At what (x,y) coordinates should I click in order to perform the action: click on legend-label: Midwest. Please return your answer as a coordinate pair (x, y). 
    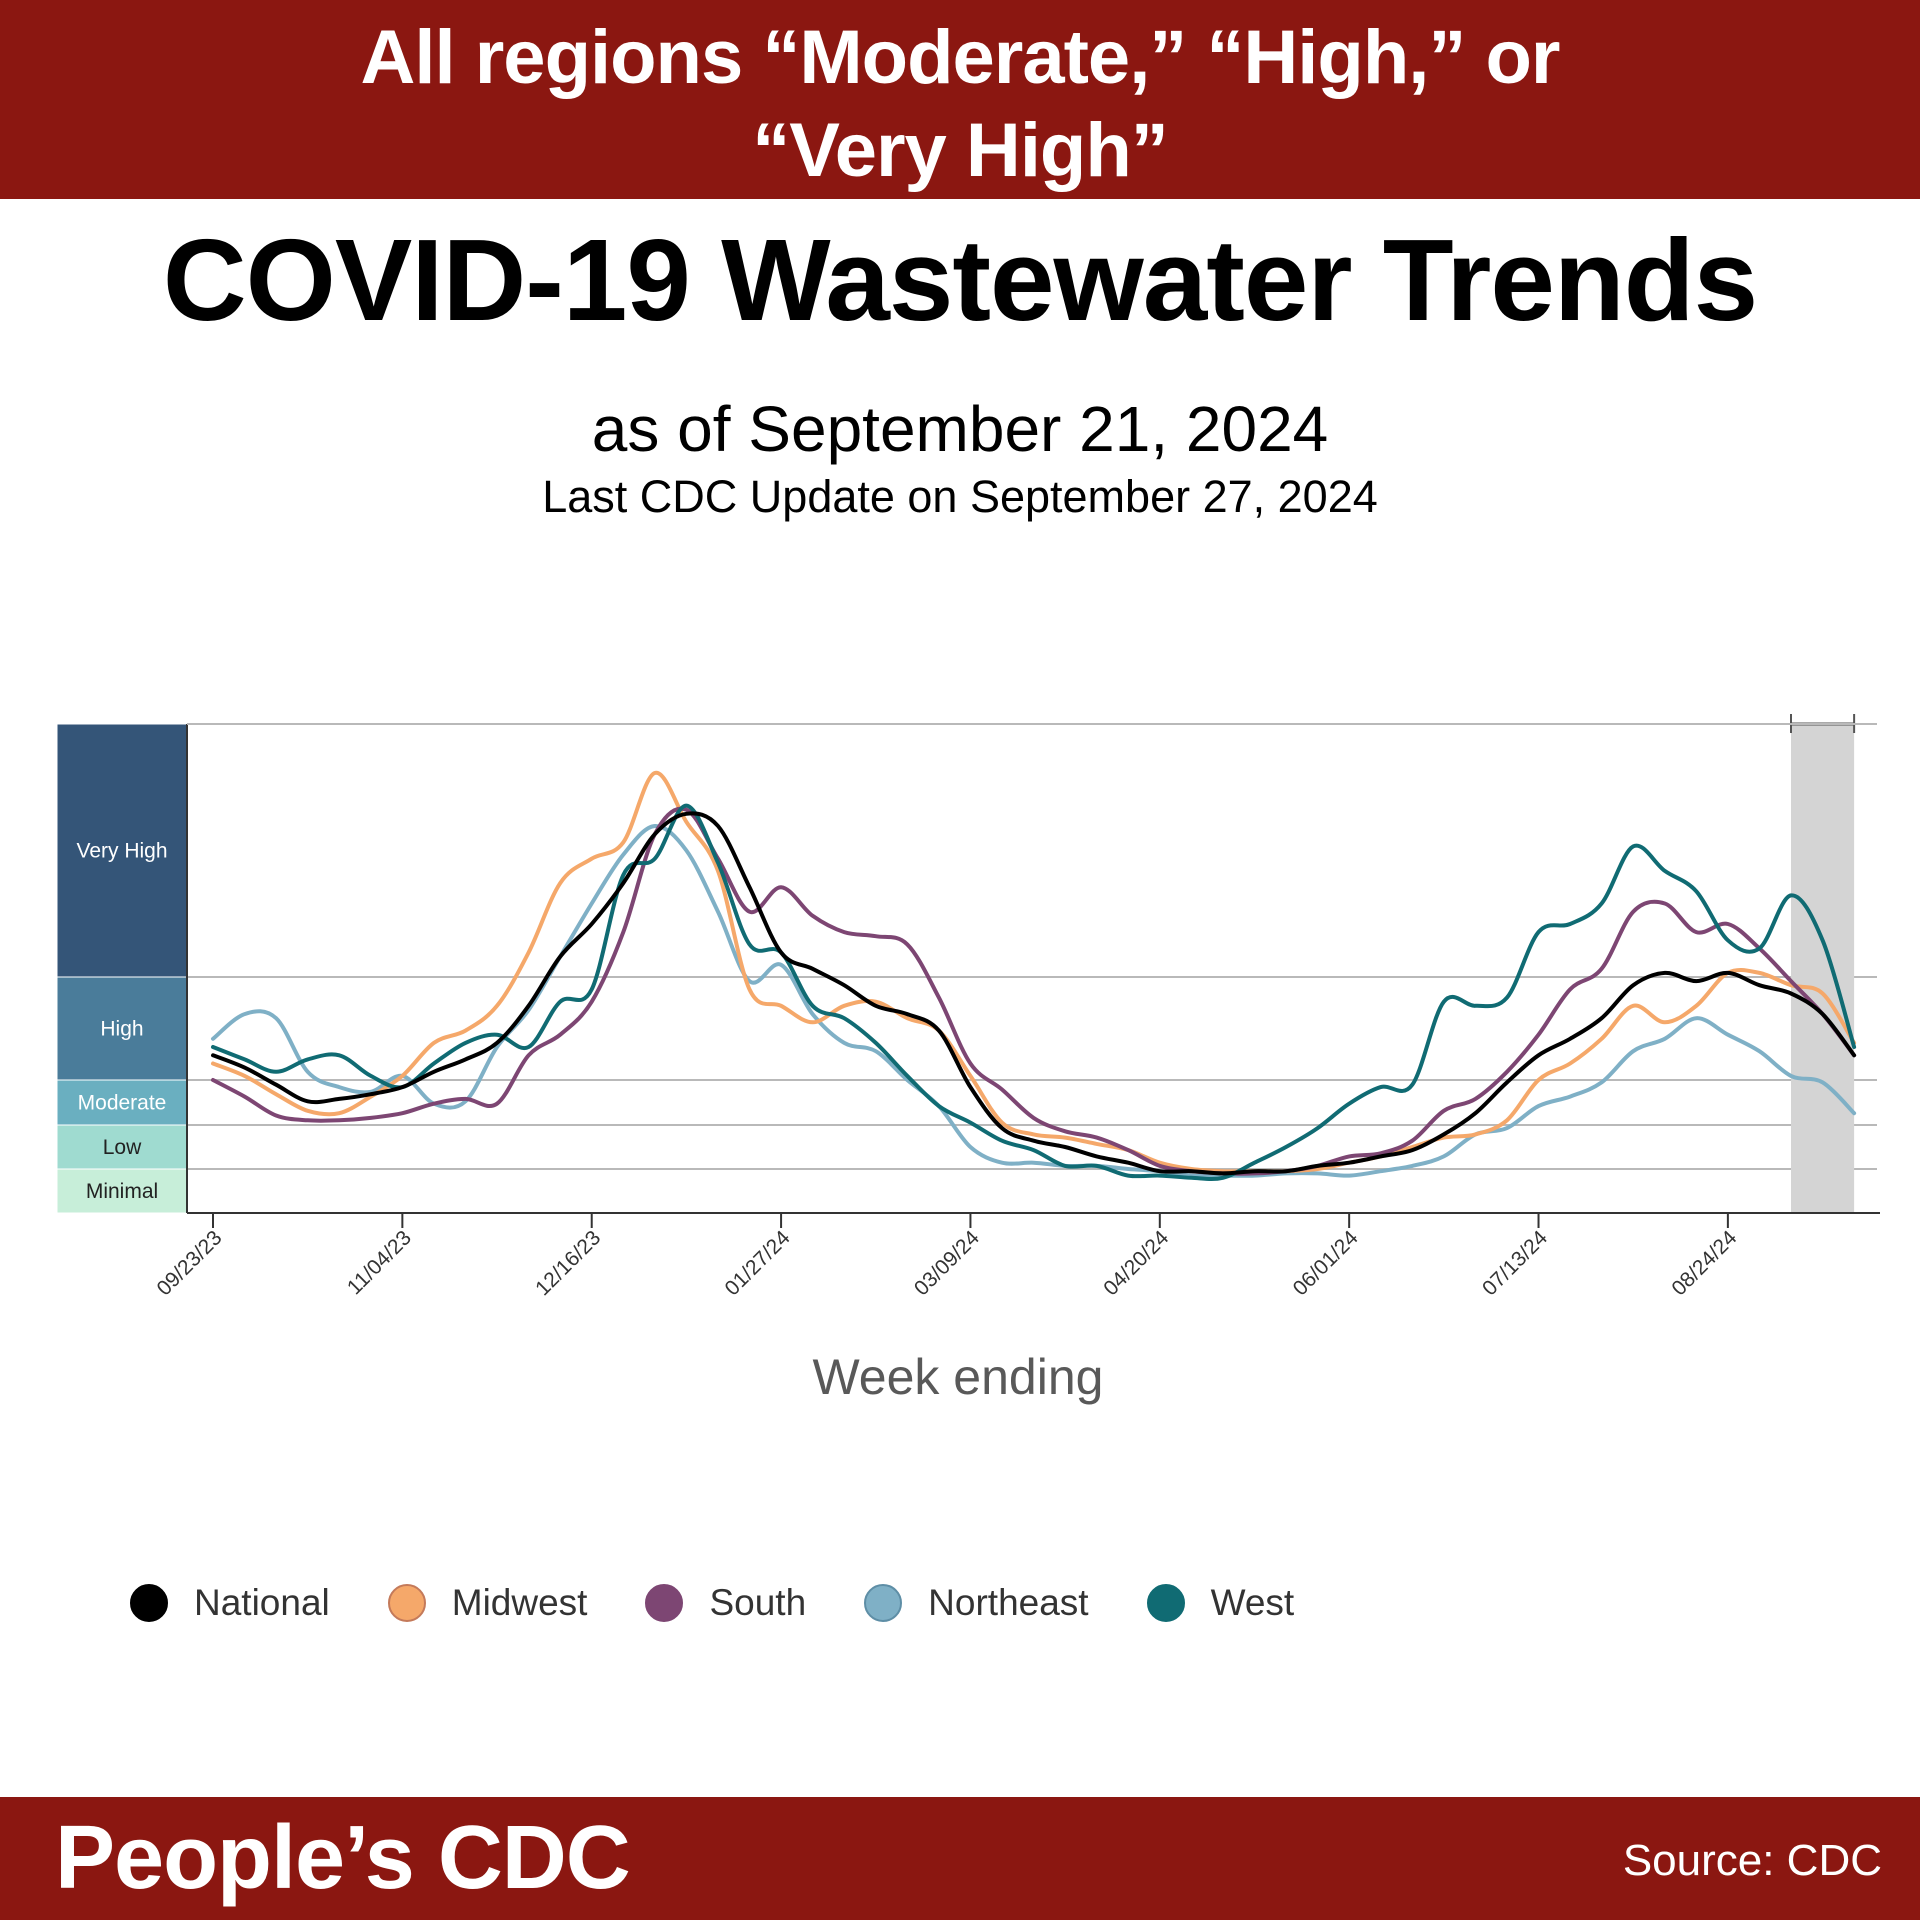
    Looking at the image, I should click on (519, 1602).